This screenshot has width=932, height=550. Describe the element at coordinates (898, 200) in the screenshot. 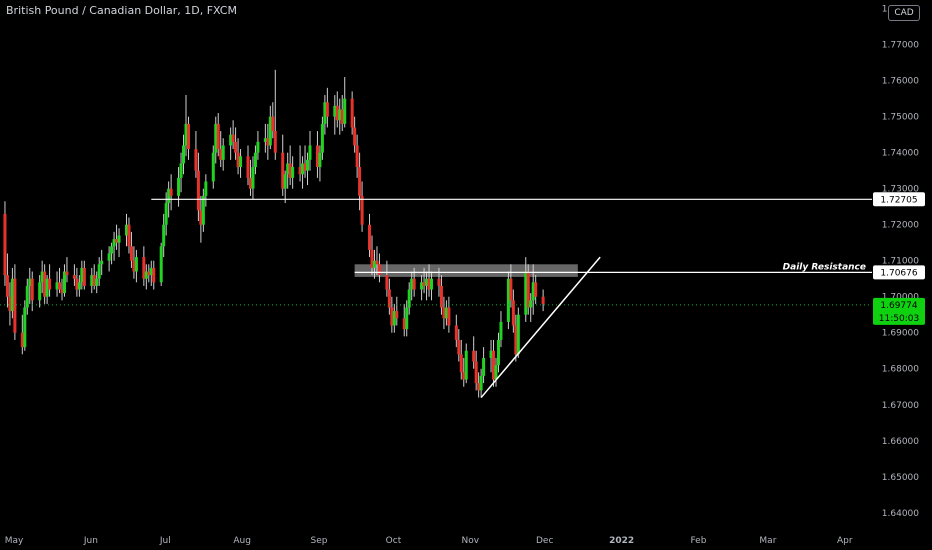

I see `level-price-tag-text: 1.72705` at that location.